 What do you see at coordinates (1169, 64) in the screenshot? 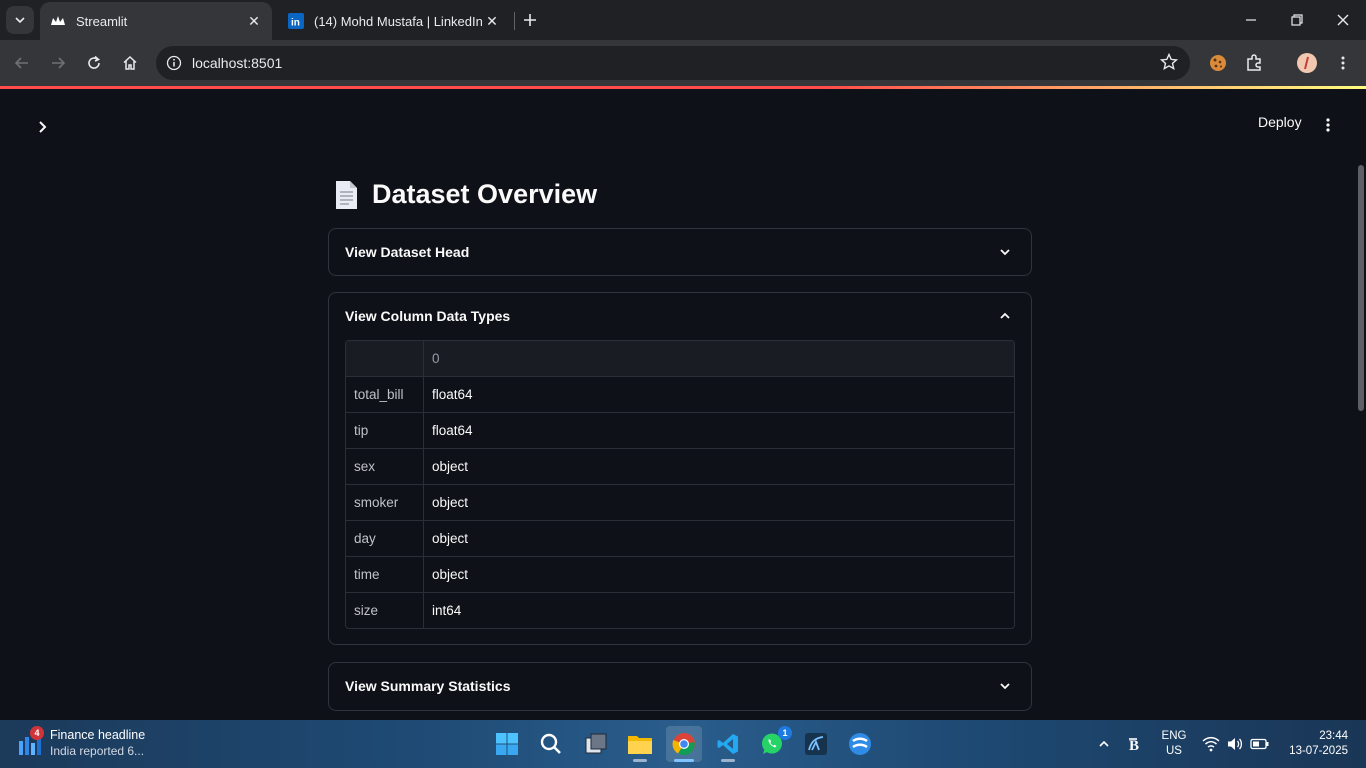
I see `bookmark-star-icon` at bounding box center [1169, 64].